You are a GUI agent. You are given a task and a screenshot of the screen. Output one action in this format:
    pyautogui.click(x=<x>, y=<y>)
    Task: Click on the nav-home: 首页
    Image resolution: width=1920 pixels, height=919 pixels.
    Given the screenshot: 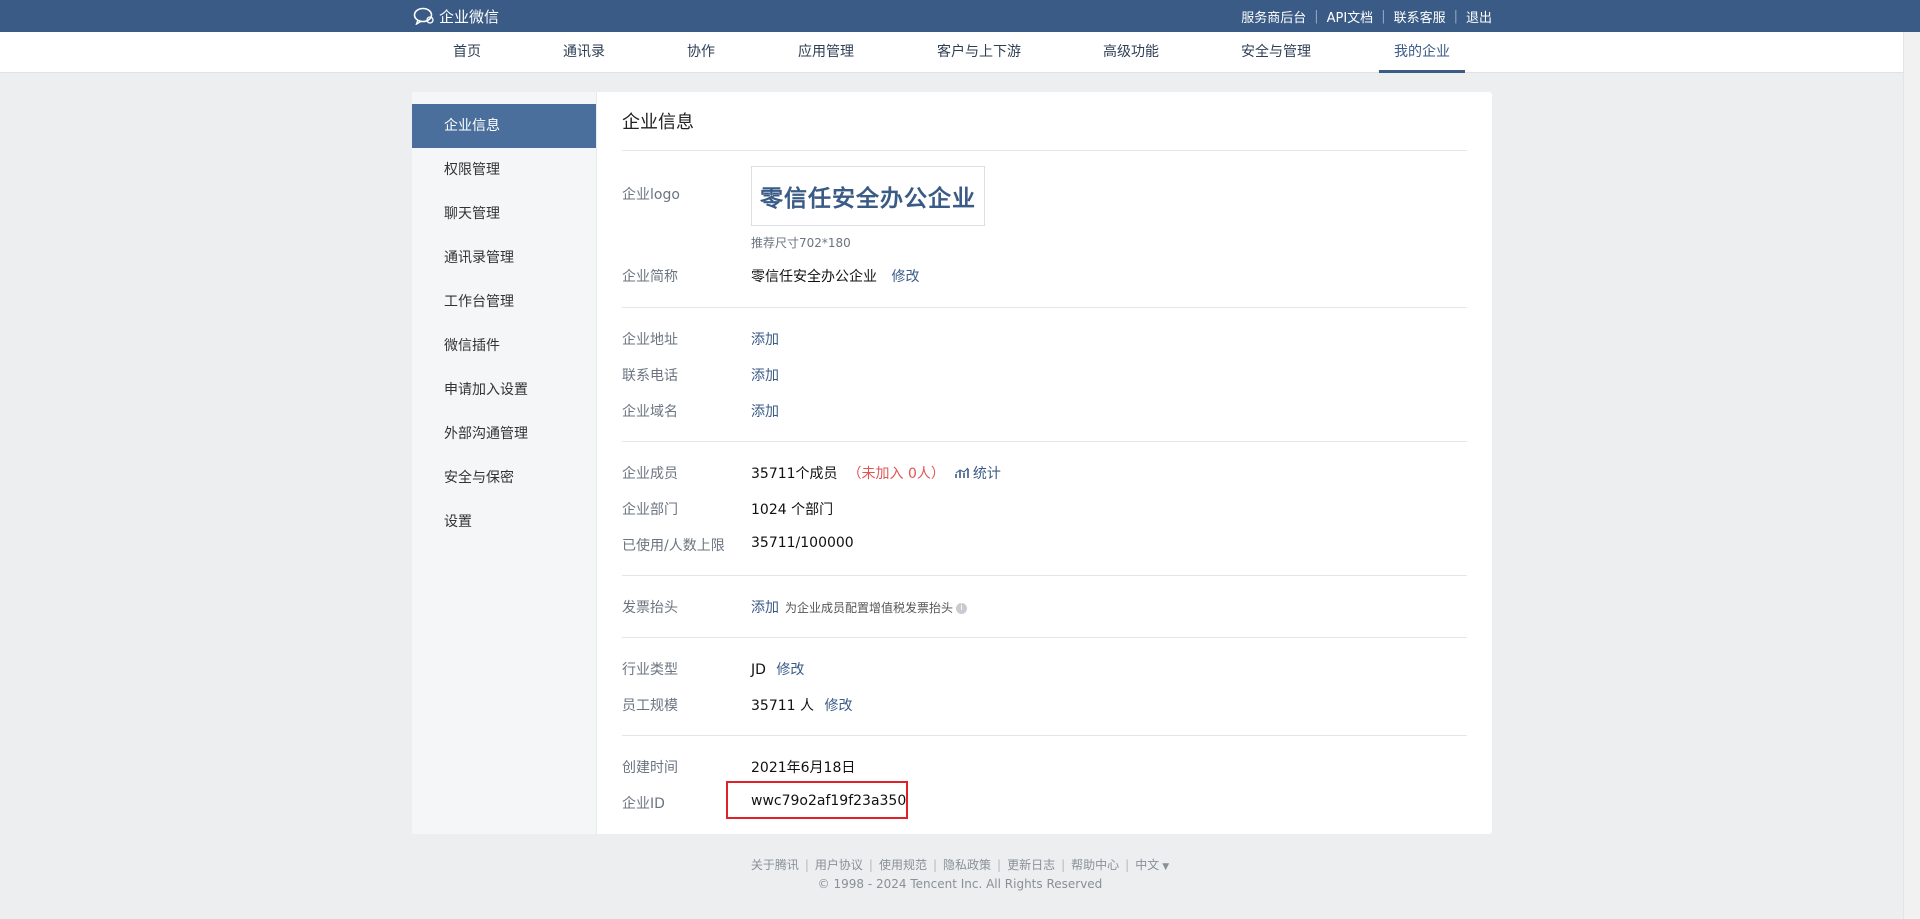 What is the action you would take?
    pyautogui.click(x=467, y=52)
    